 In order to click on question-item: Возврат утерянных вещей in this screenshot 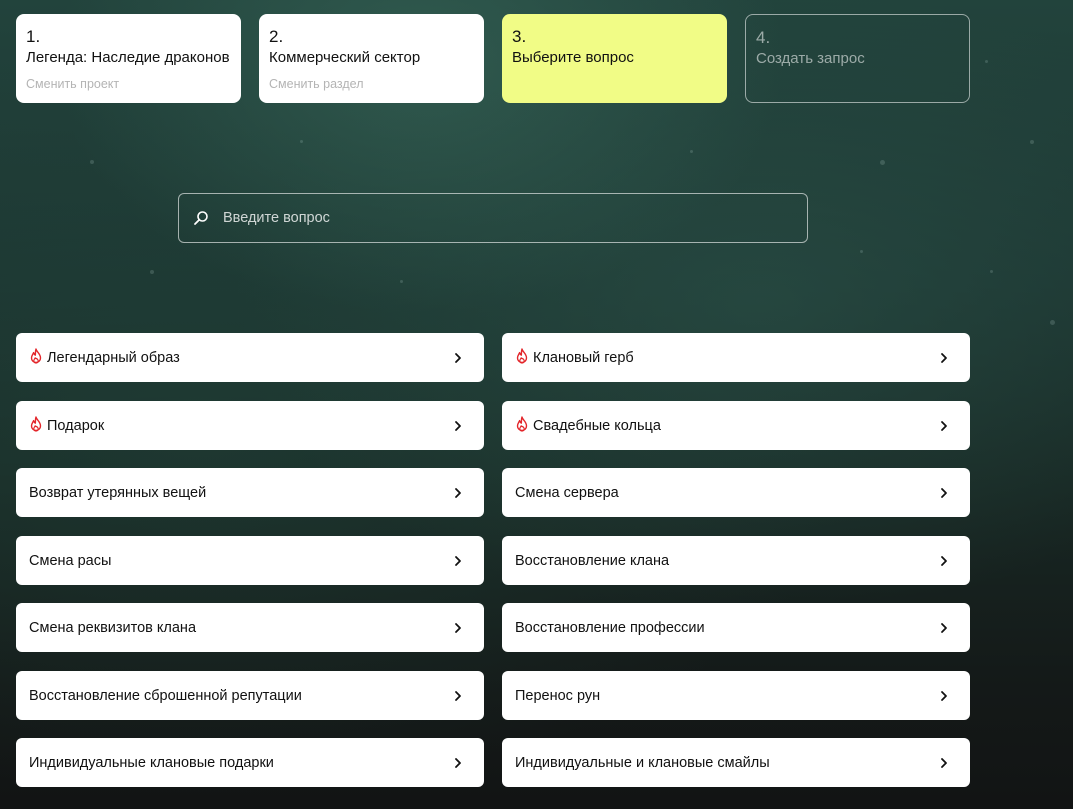, I will do `click(250, 492)`.